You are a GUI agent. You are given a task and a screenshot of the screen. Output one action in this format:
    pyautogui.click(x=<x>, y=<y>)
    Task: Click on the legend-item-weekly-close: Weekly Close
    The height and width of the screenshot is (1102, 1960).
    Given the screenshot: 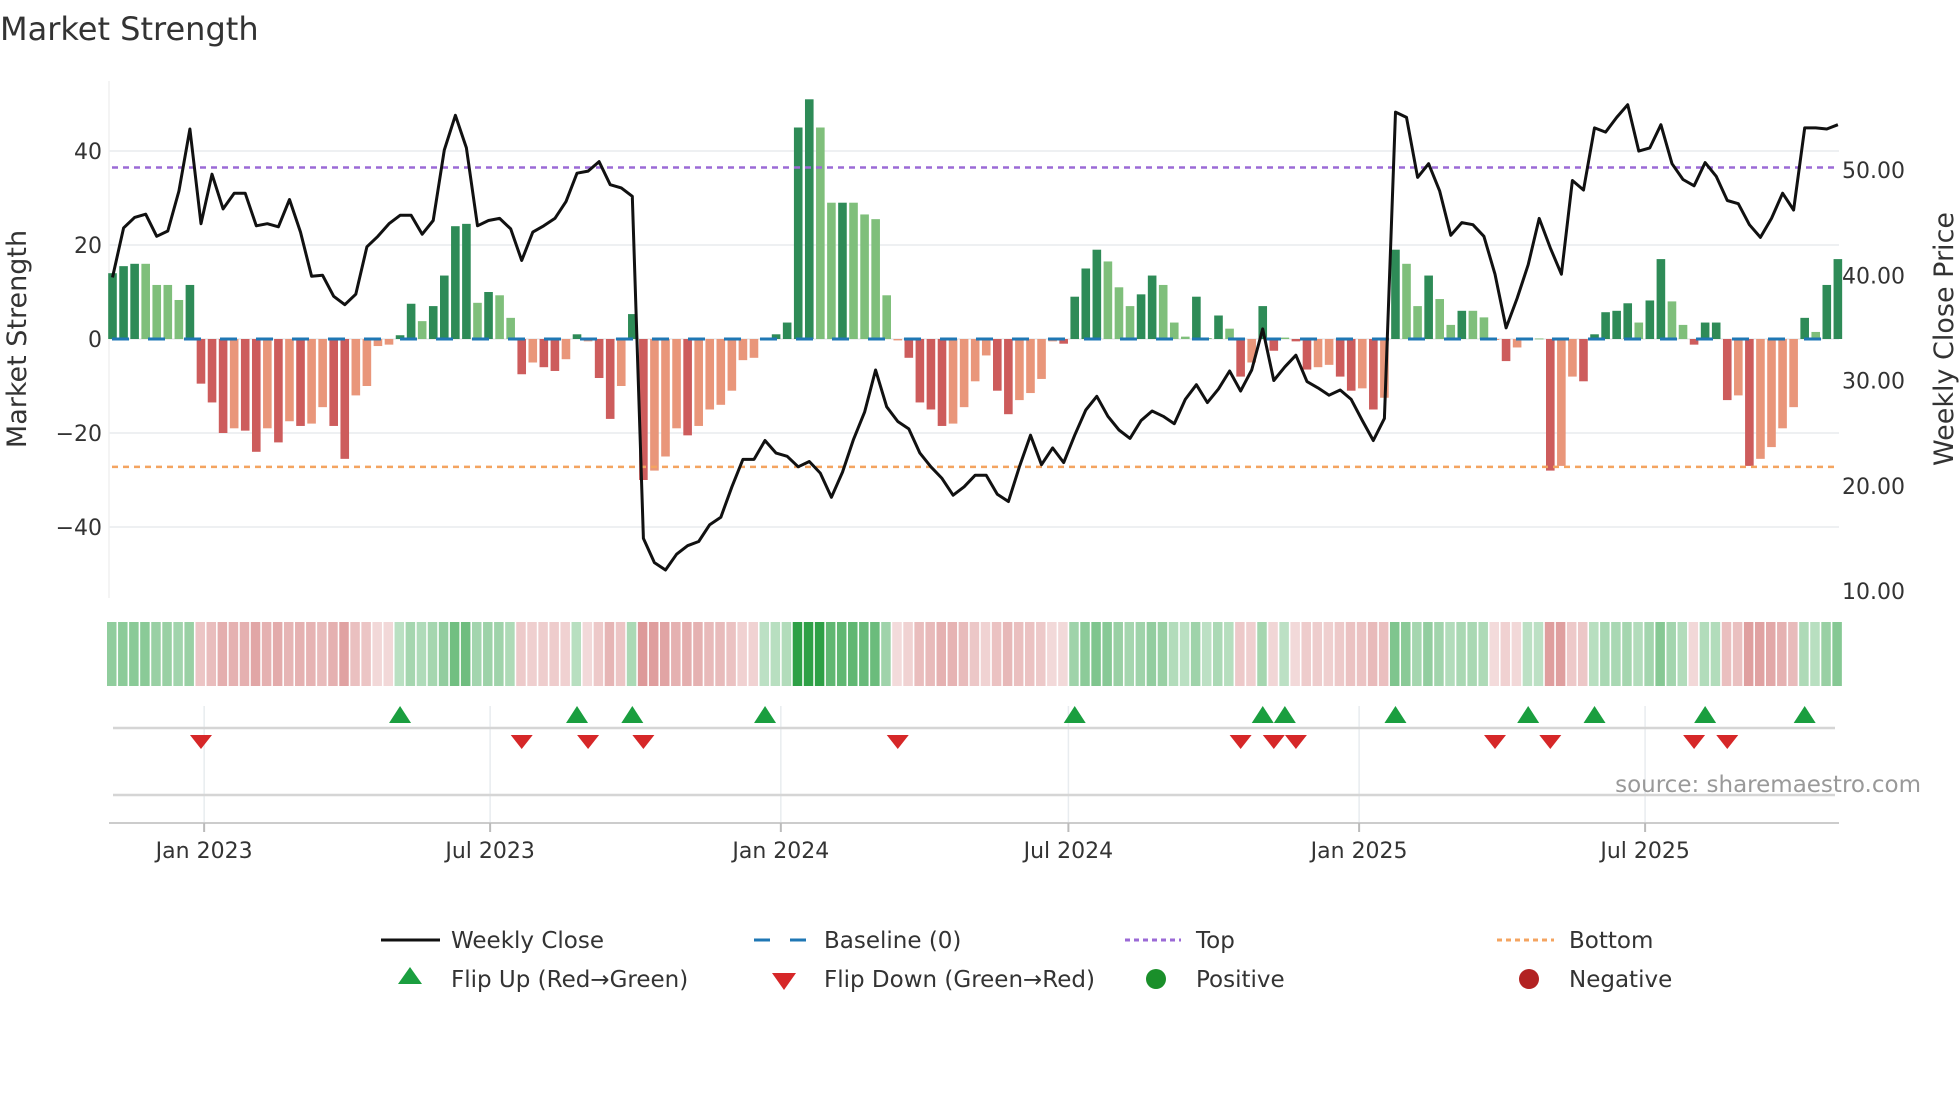 What is the action you would take?
    pyautogui.click(x=492, y=941)
    